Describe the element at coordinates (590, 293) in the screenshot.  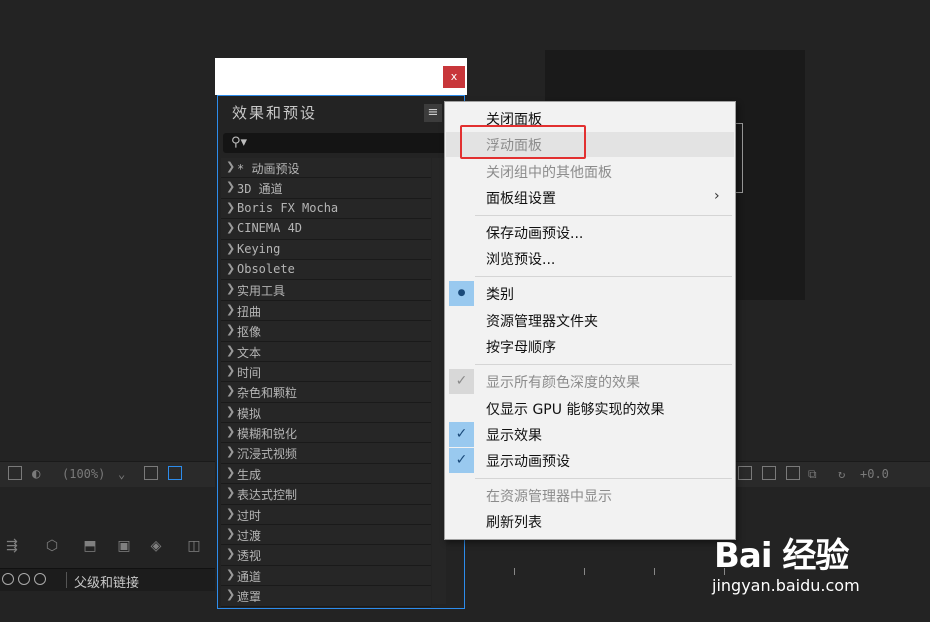
I see `menu-item-category: ● 类别` at that location.